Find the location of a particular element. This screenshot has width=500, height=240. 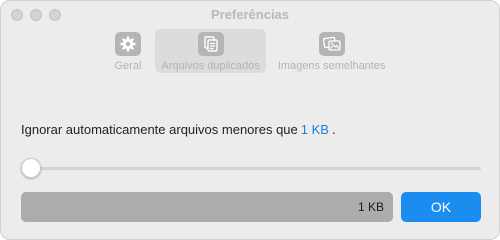

size-threshold-value: 1 KB is located at coordinates (314, 129).